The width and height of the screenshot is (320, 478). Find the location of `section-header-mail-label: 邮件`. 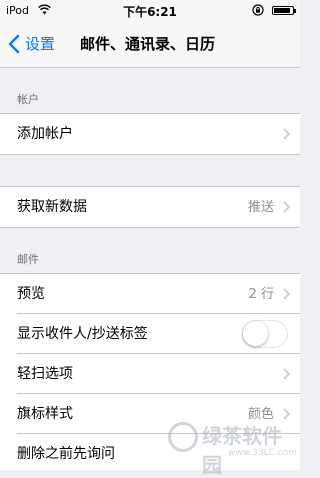

section-header-mail-label: 邮件 is located at coordinates (28, 259).